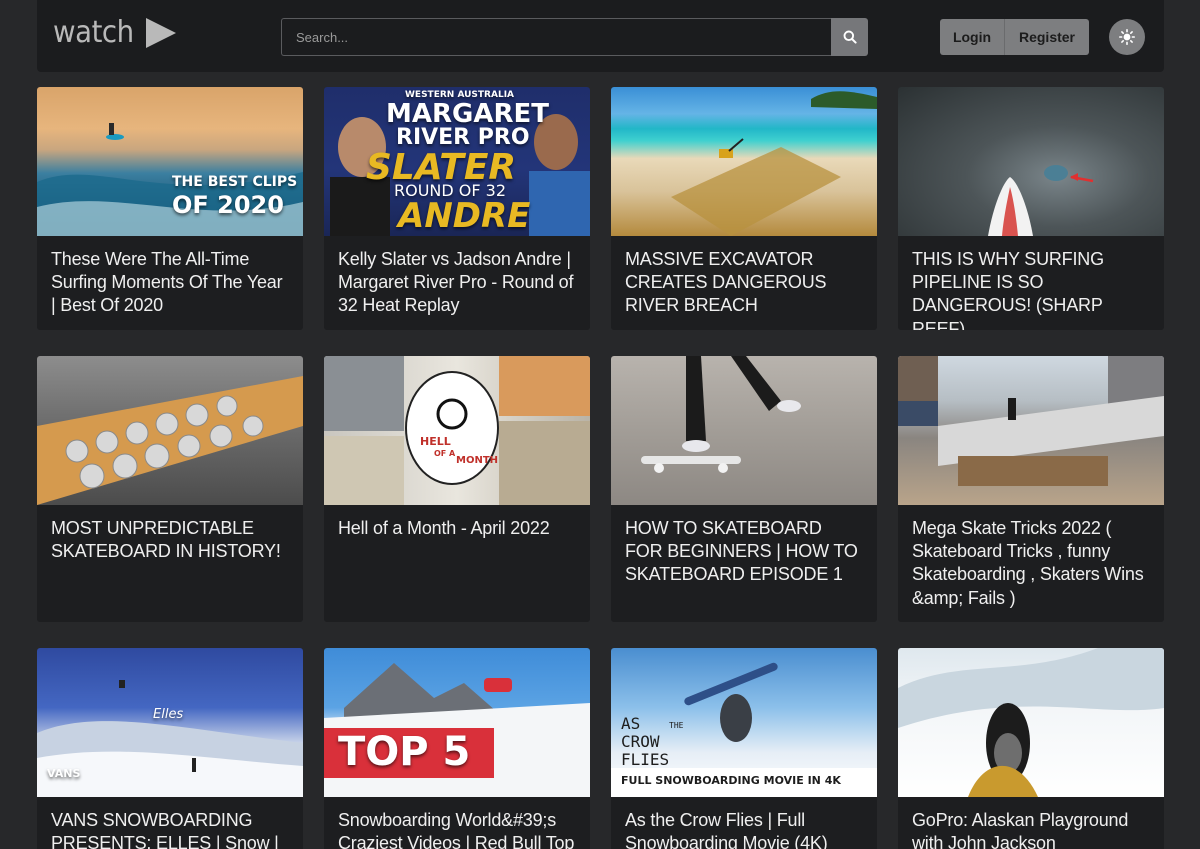 The image size is (1200, 849). What do you see at coordinates (731, 780) in the screenshot?
I see `thumbnail-caption: FULL SNOWBOARDING MOVIE IN 4K` at bounding box center [731, 780].